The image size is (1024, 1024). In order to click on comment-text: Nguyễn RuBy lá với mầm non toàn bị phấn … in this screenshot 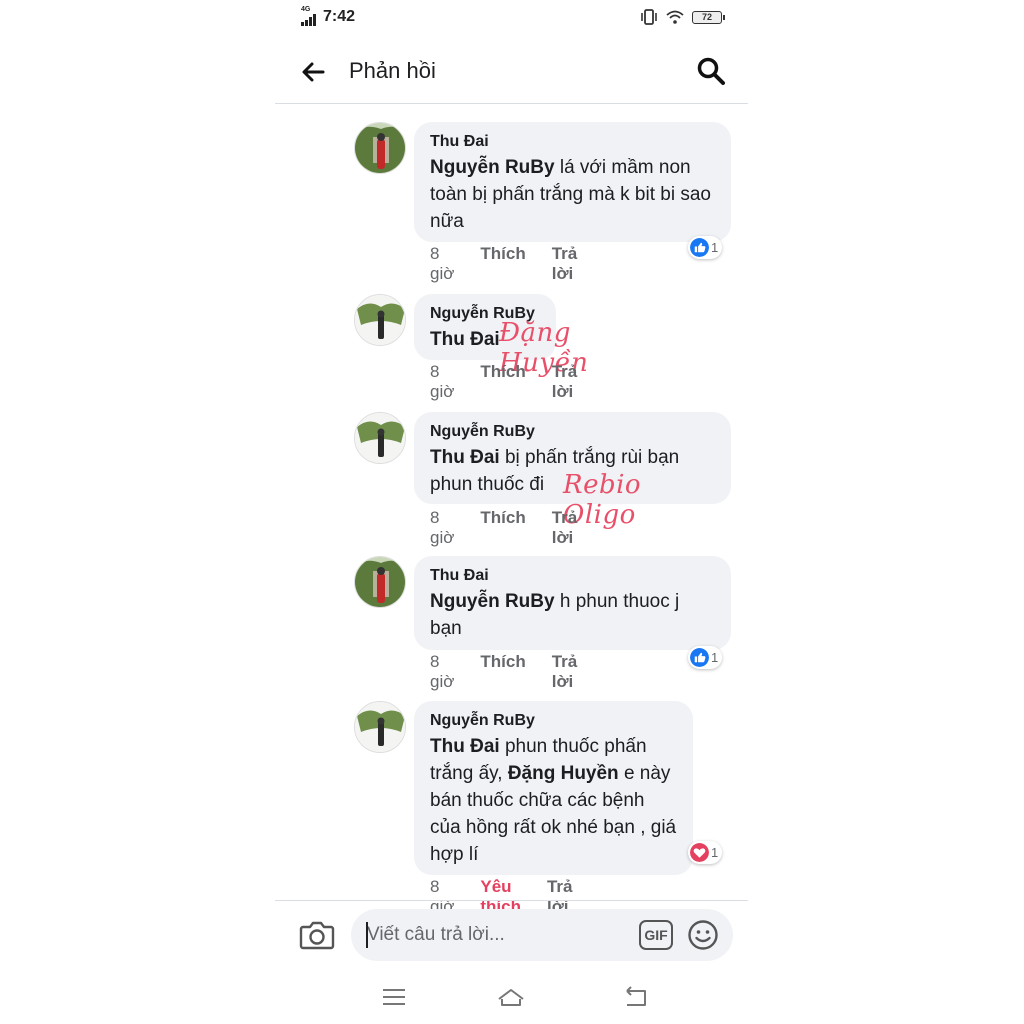, I will do `click(572, 194)`.